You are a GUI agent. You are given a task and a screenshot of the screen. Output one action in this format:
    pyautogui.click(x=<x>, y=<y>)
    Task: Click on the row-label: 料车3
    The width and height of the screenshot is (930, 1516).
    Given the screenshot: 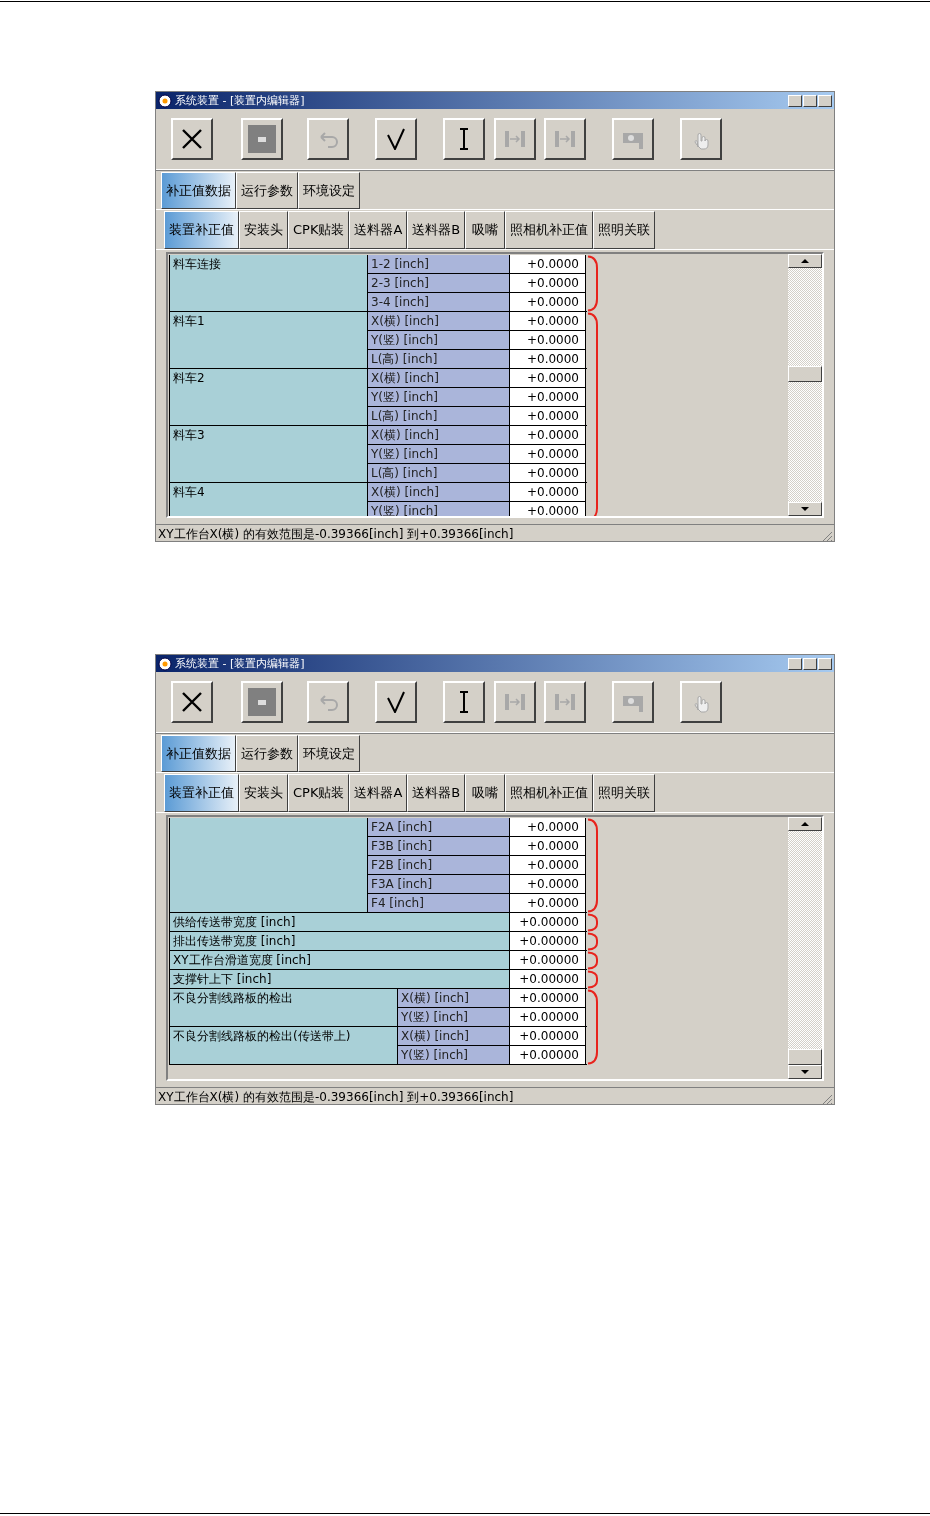 What is the action you would take?
    pyautogui.click(x=269, y=454)
    